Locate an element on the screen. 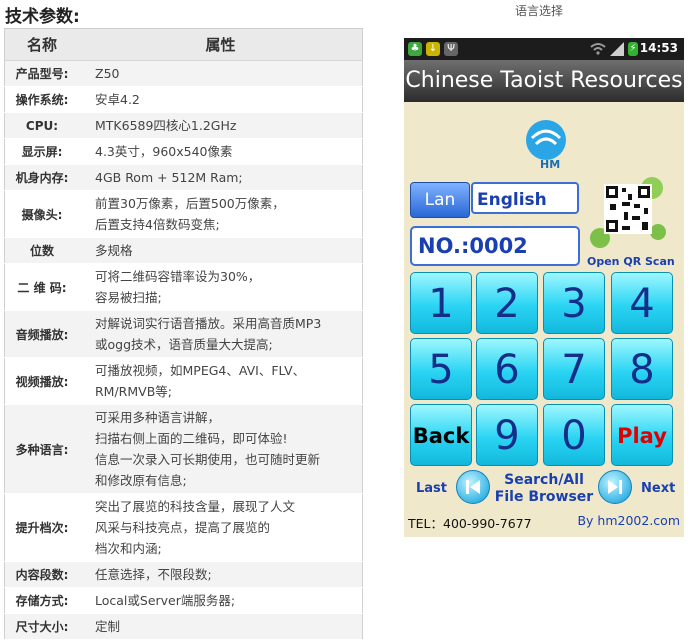 Image resolution: width=693 pixels, height=640 pixels. table-row: 机身内存: 4GB Rom + 512M Ram; is located at coordinates (183, 177).